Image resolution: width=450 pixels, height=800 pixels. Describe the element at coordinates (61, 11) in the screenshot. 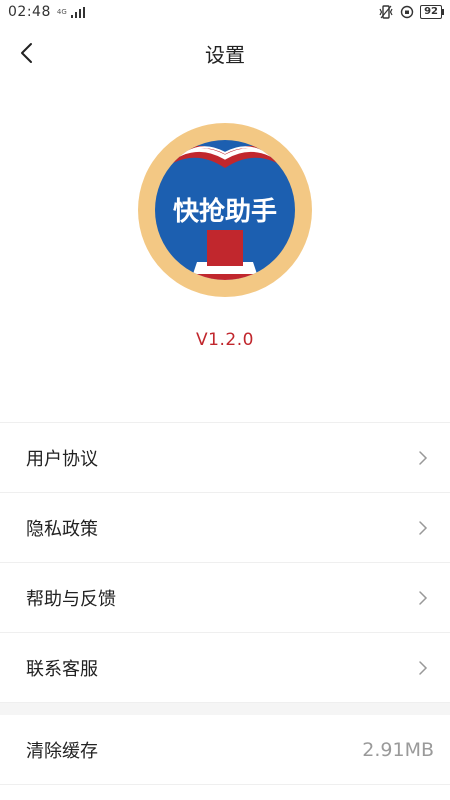

I see `network-type: 4G` at that location.